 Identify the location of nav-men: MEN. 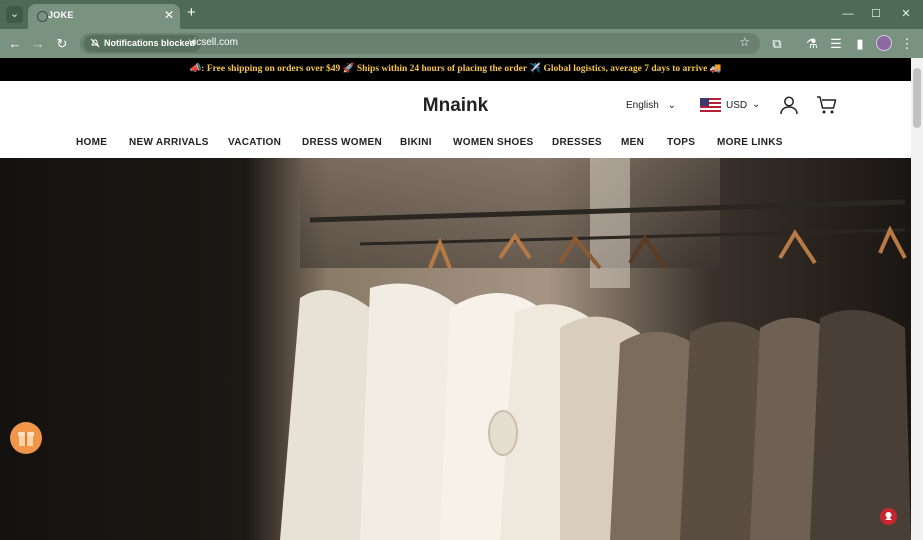
(632, 142).